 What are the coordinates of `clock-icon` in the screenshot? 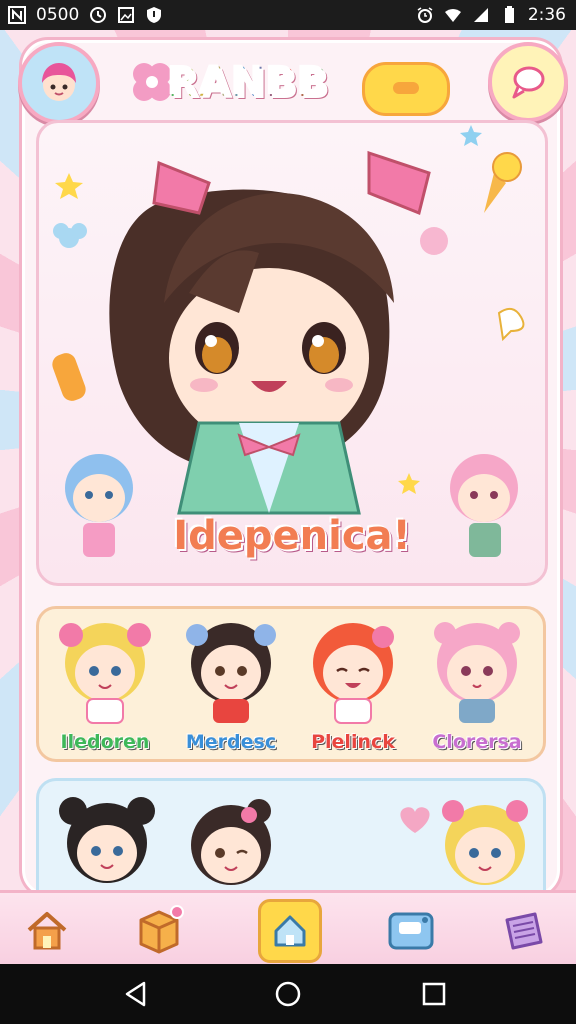 It's located at (98, 15).